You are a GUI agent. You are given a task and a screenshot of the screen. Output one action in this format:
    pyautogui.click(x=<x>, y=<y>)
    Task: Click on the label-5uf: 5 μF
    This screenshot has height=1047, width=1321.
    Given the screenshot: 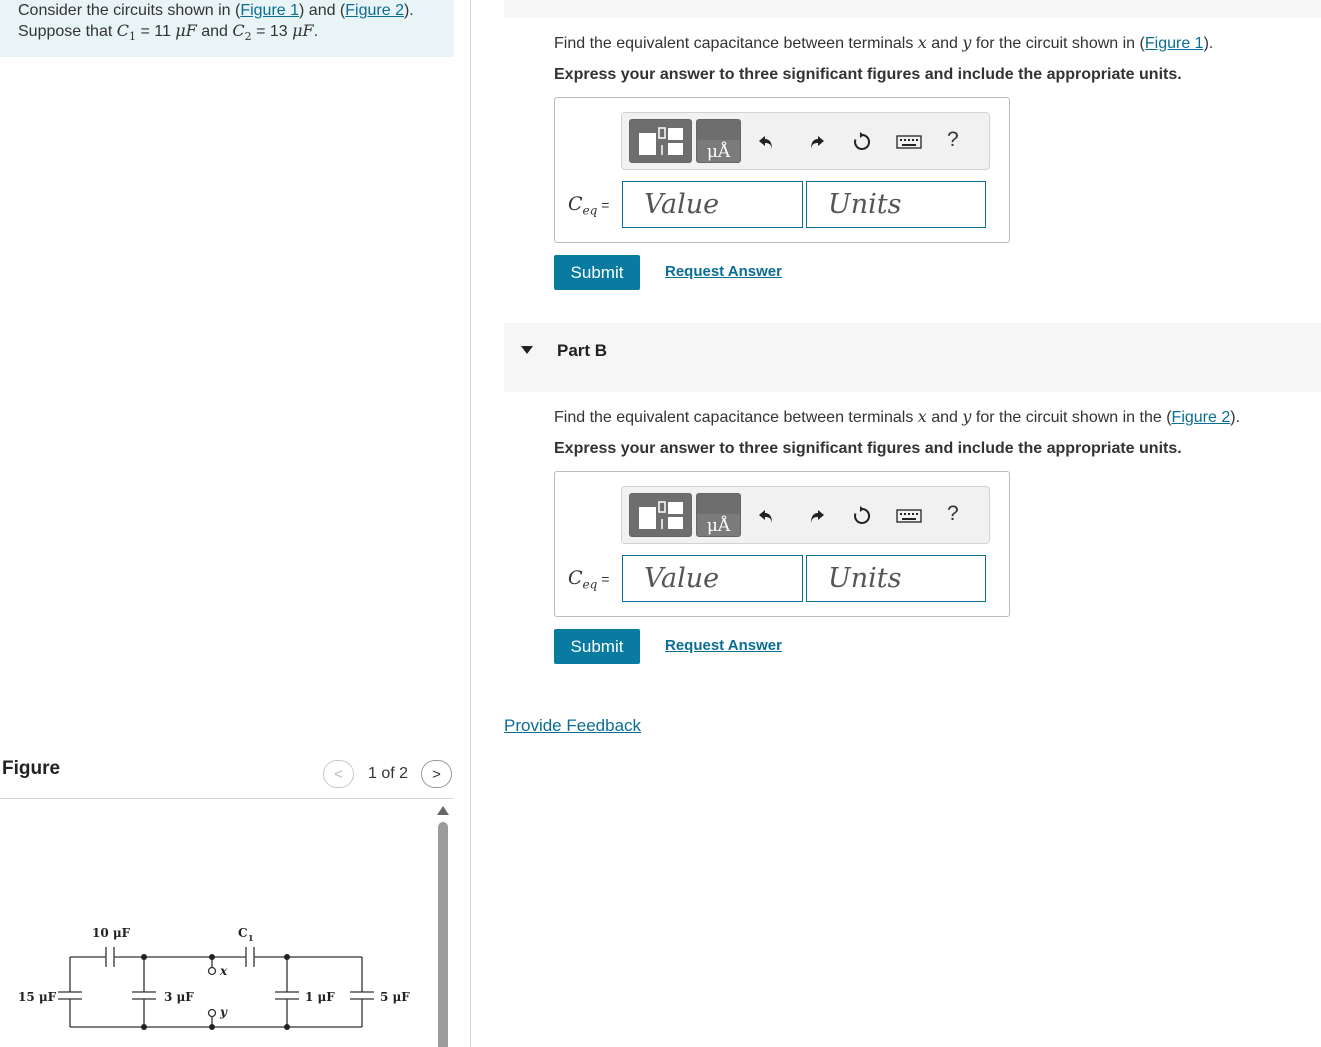 What is the action you would take?
    pyautogui.click(x=395, y=997)
    